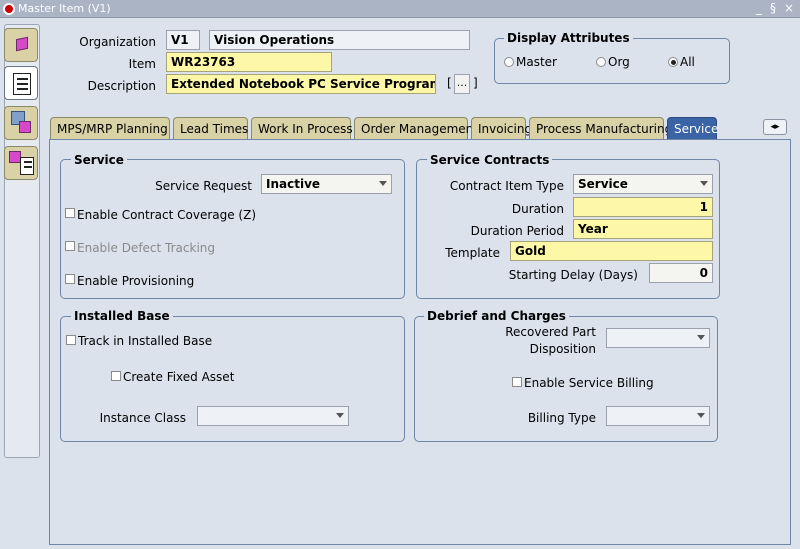 This screenshot has width=800, height=549. I want to click on contract-item-type-select: Service, so click(643, 184).